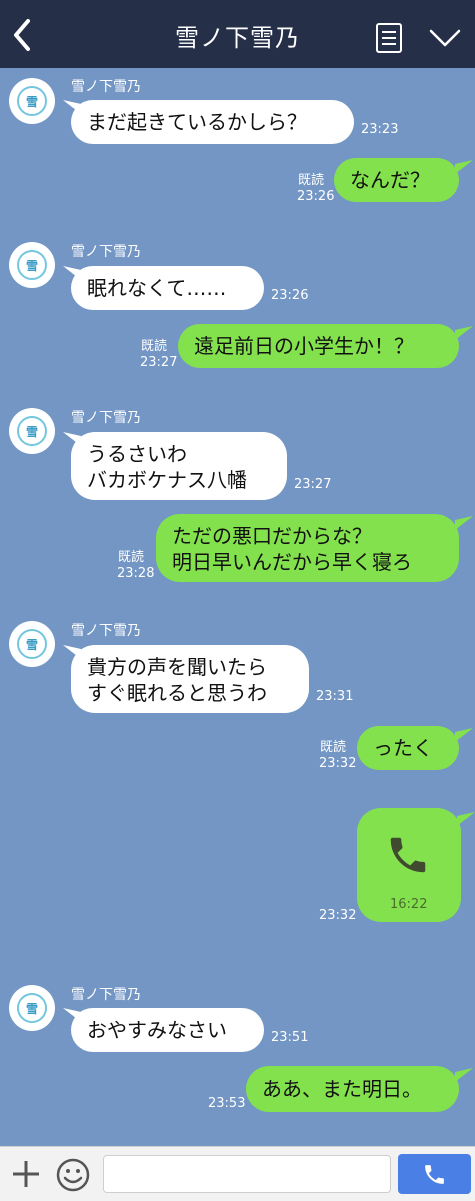 Image resolution: width=475 pixels, height=1201 pixels. I want to click on call-button, so click(434, 1174).